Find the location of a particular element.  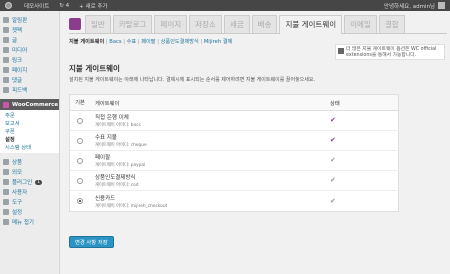

tab-6: 지불 게이트웨이 is located at coordinates (311, 24).